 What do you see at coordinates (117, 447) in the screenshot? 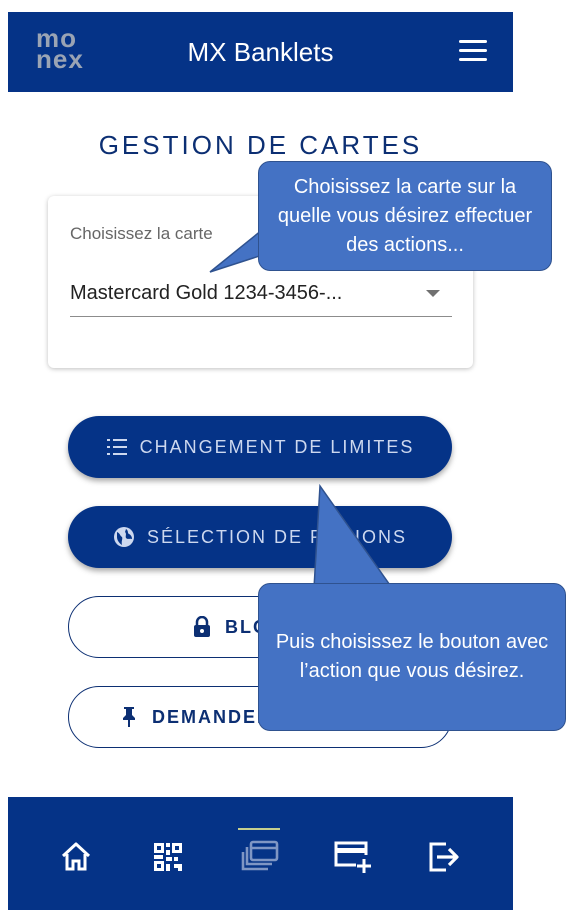
I see `list-icon` at bounding box center [117, 447].